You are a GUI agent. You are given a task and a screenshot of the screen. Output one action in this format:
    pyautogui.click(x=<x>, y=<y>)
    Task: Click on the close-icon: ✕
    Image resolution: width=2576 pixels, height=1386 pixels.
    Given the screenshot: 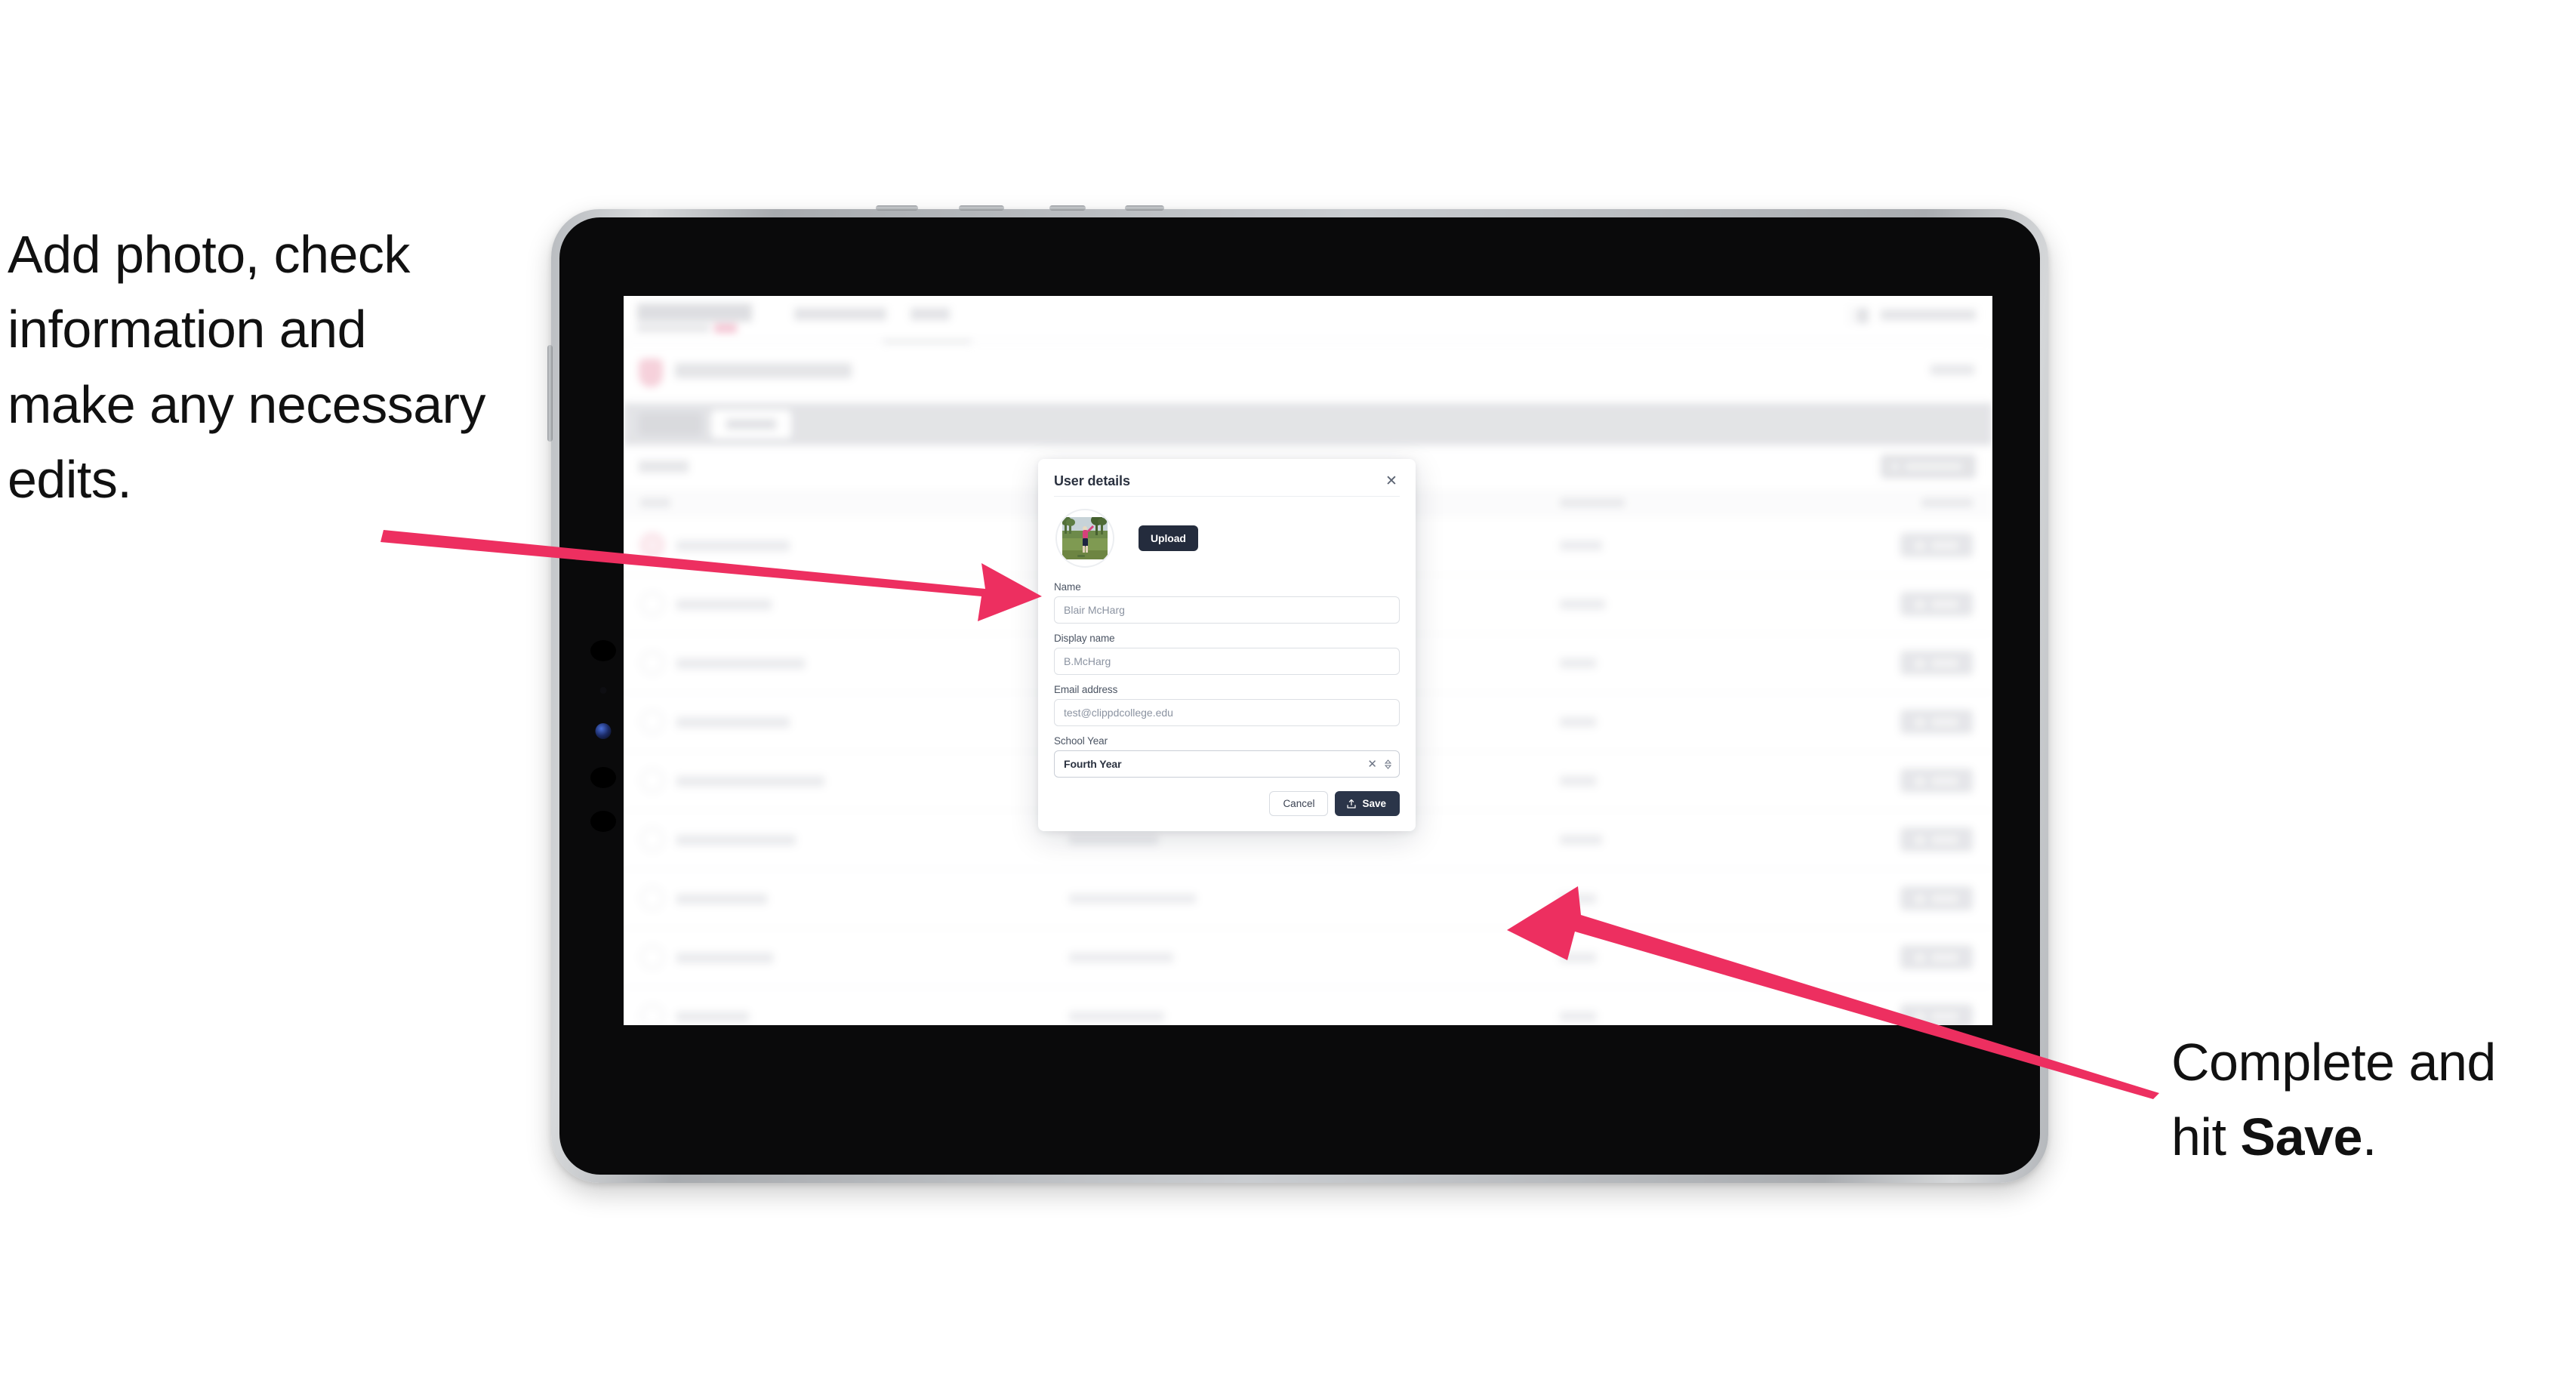 What is the action you would take?
    pyautogui.click(x=1391, y=481)
    